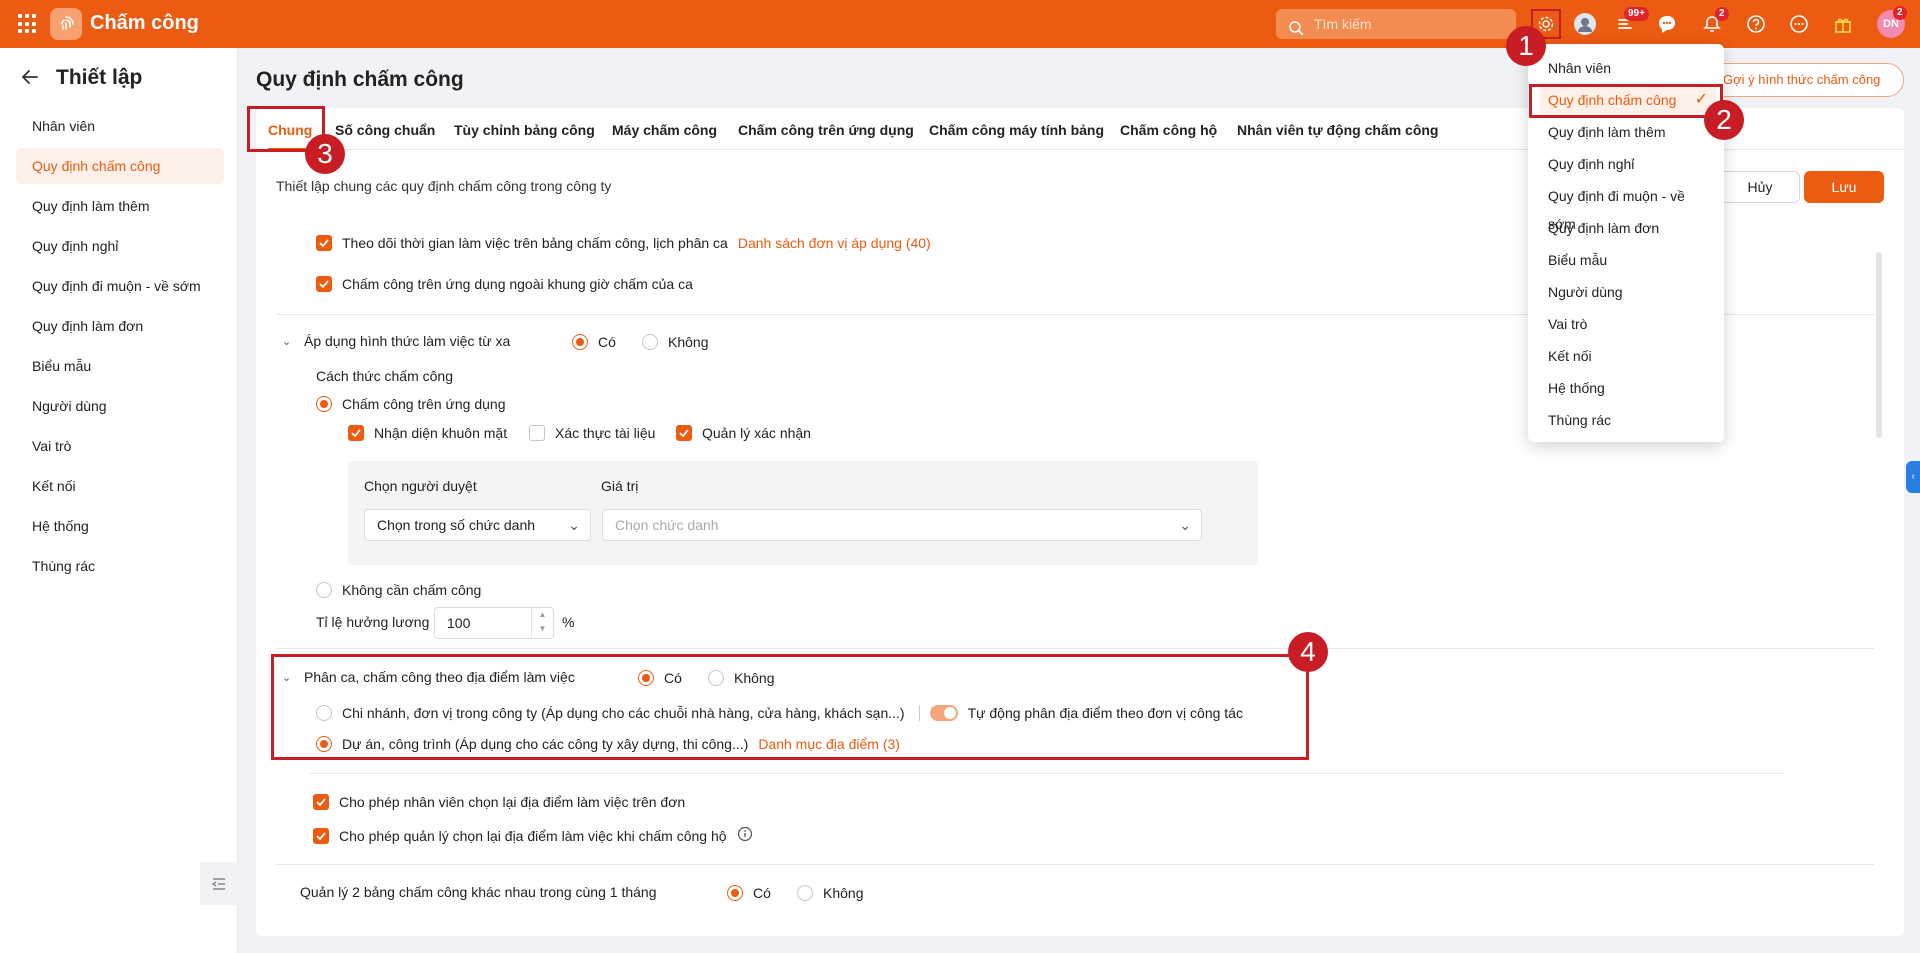 This screenshot has height=953, width=1920. Describe the element at coordinates (830, 893) in the screenshot. I see `two-tables-no-option: Không` at that location.